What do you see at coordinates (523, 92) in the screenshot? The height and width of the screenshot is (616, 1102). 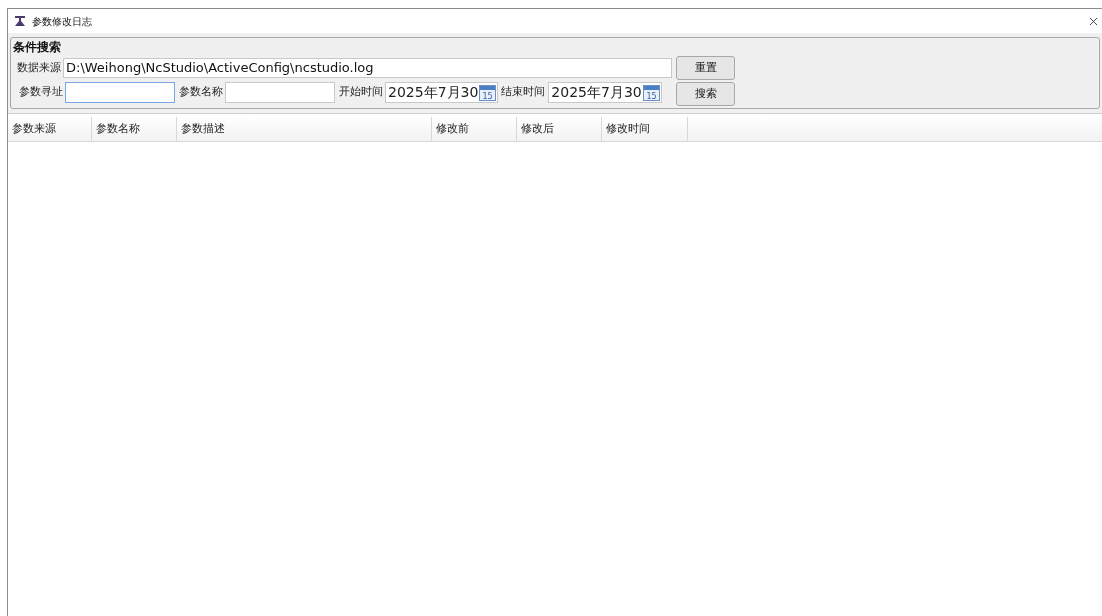 I see `end-time-label: 结束时间` at bounding box center [523, 92].